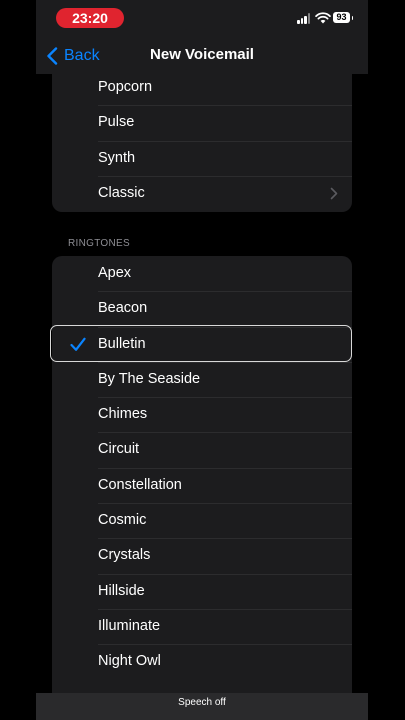  I want to click on speech-status-bar: Speech off, so click(202, 706).